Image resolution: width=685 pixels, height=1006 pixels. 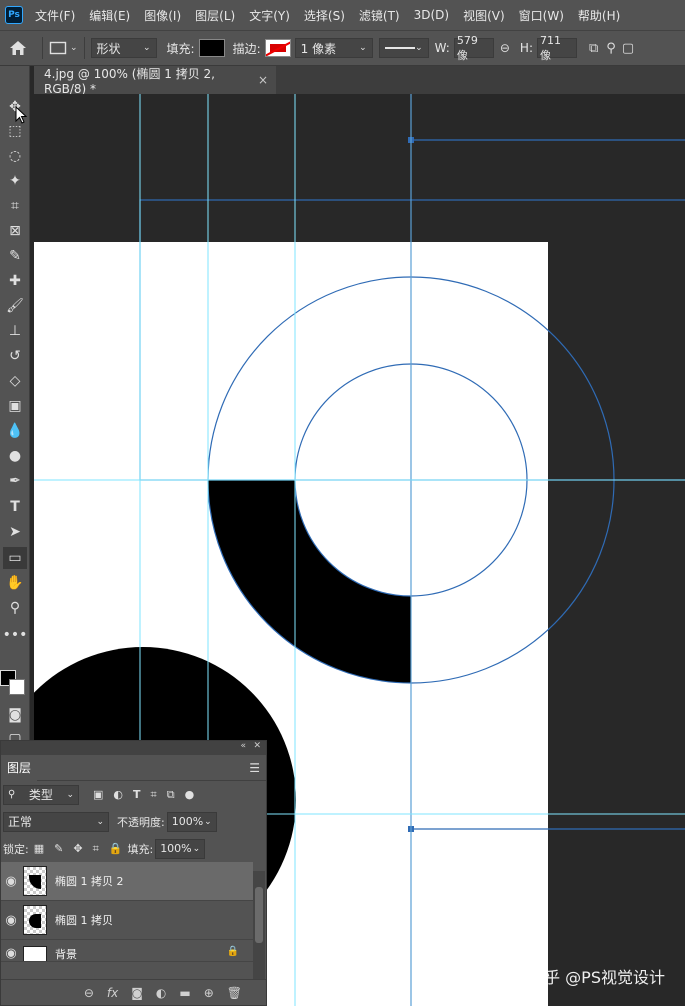 What do you see at coordinates (611, 48) in the screenshot?
I see `search-icon: ⚲` at bounding box center [611, 48].